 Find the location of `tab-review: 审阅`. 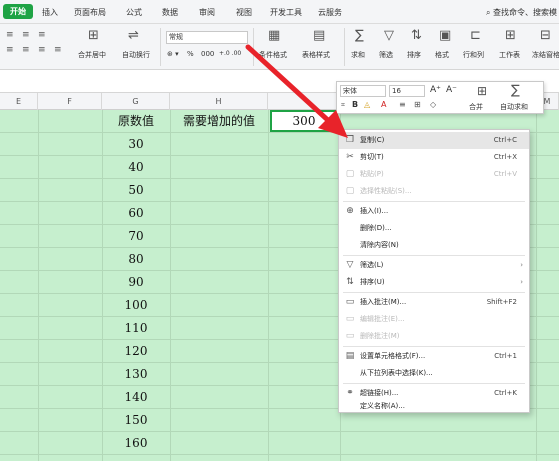

tab-review: 审阅 is located at coordinates (207, 12).